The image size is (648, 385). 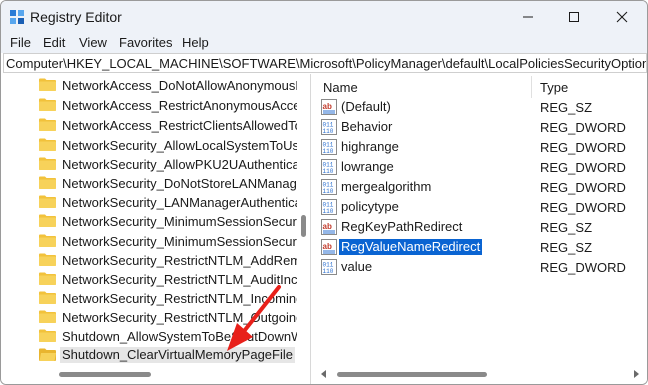 I want to click on tree-vertical-scrollbar, so click(x=303, y=220).